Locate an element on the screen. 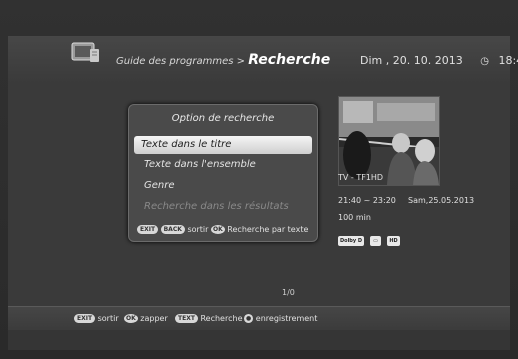 The image size is (518, 359). option-genre: Genre is located at coordinates (222, 186).